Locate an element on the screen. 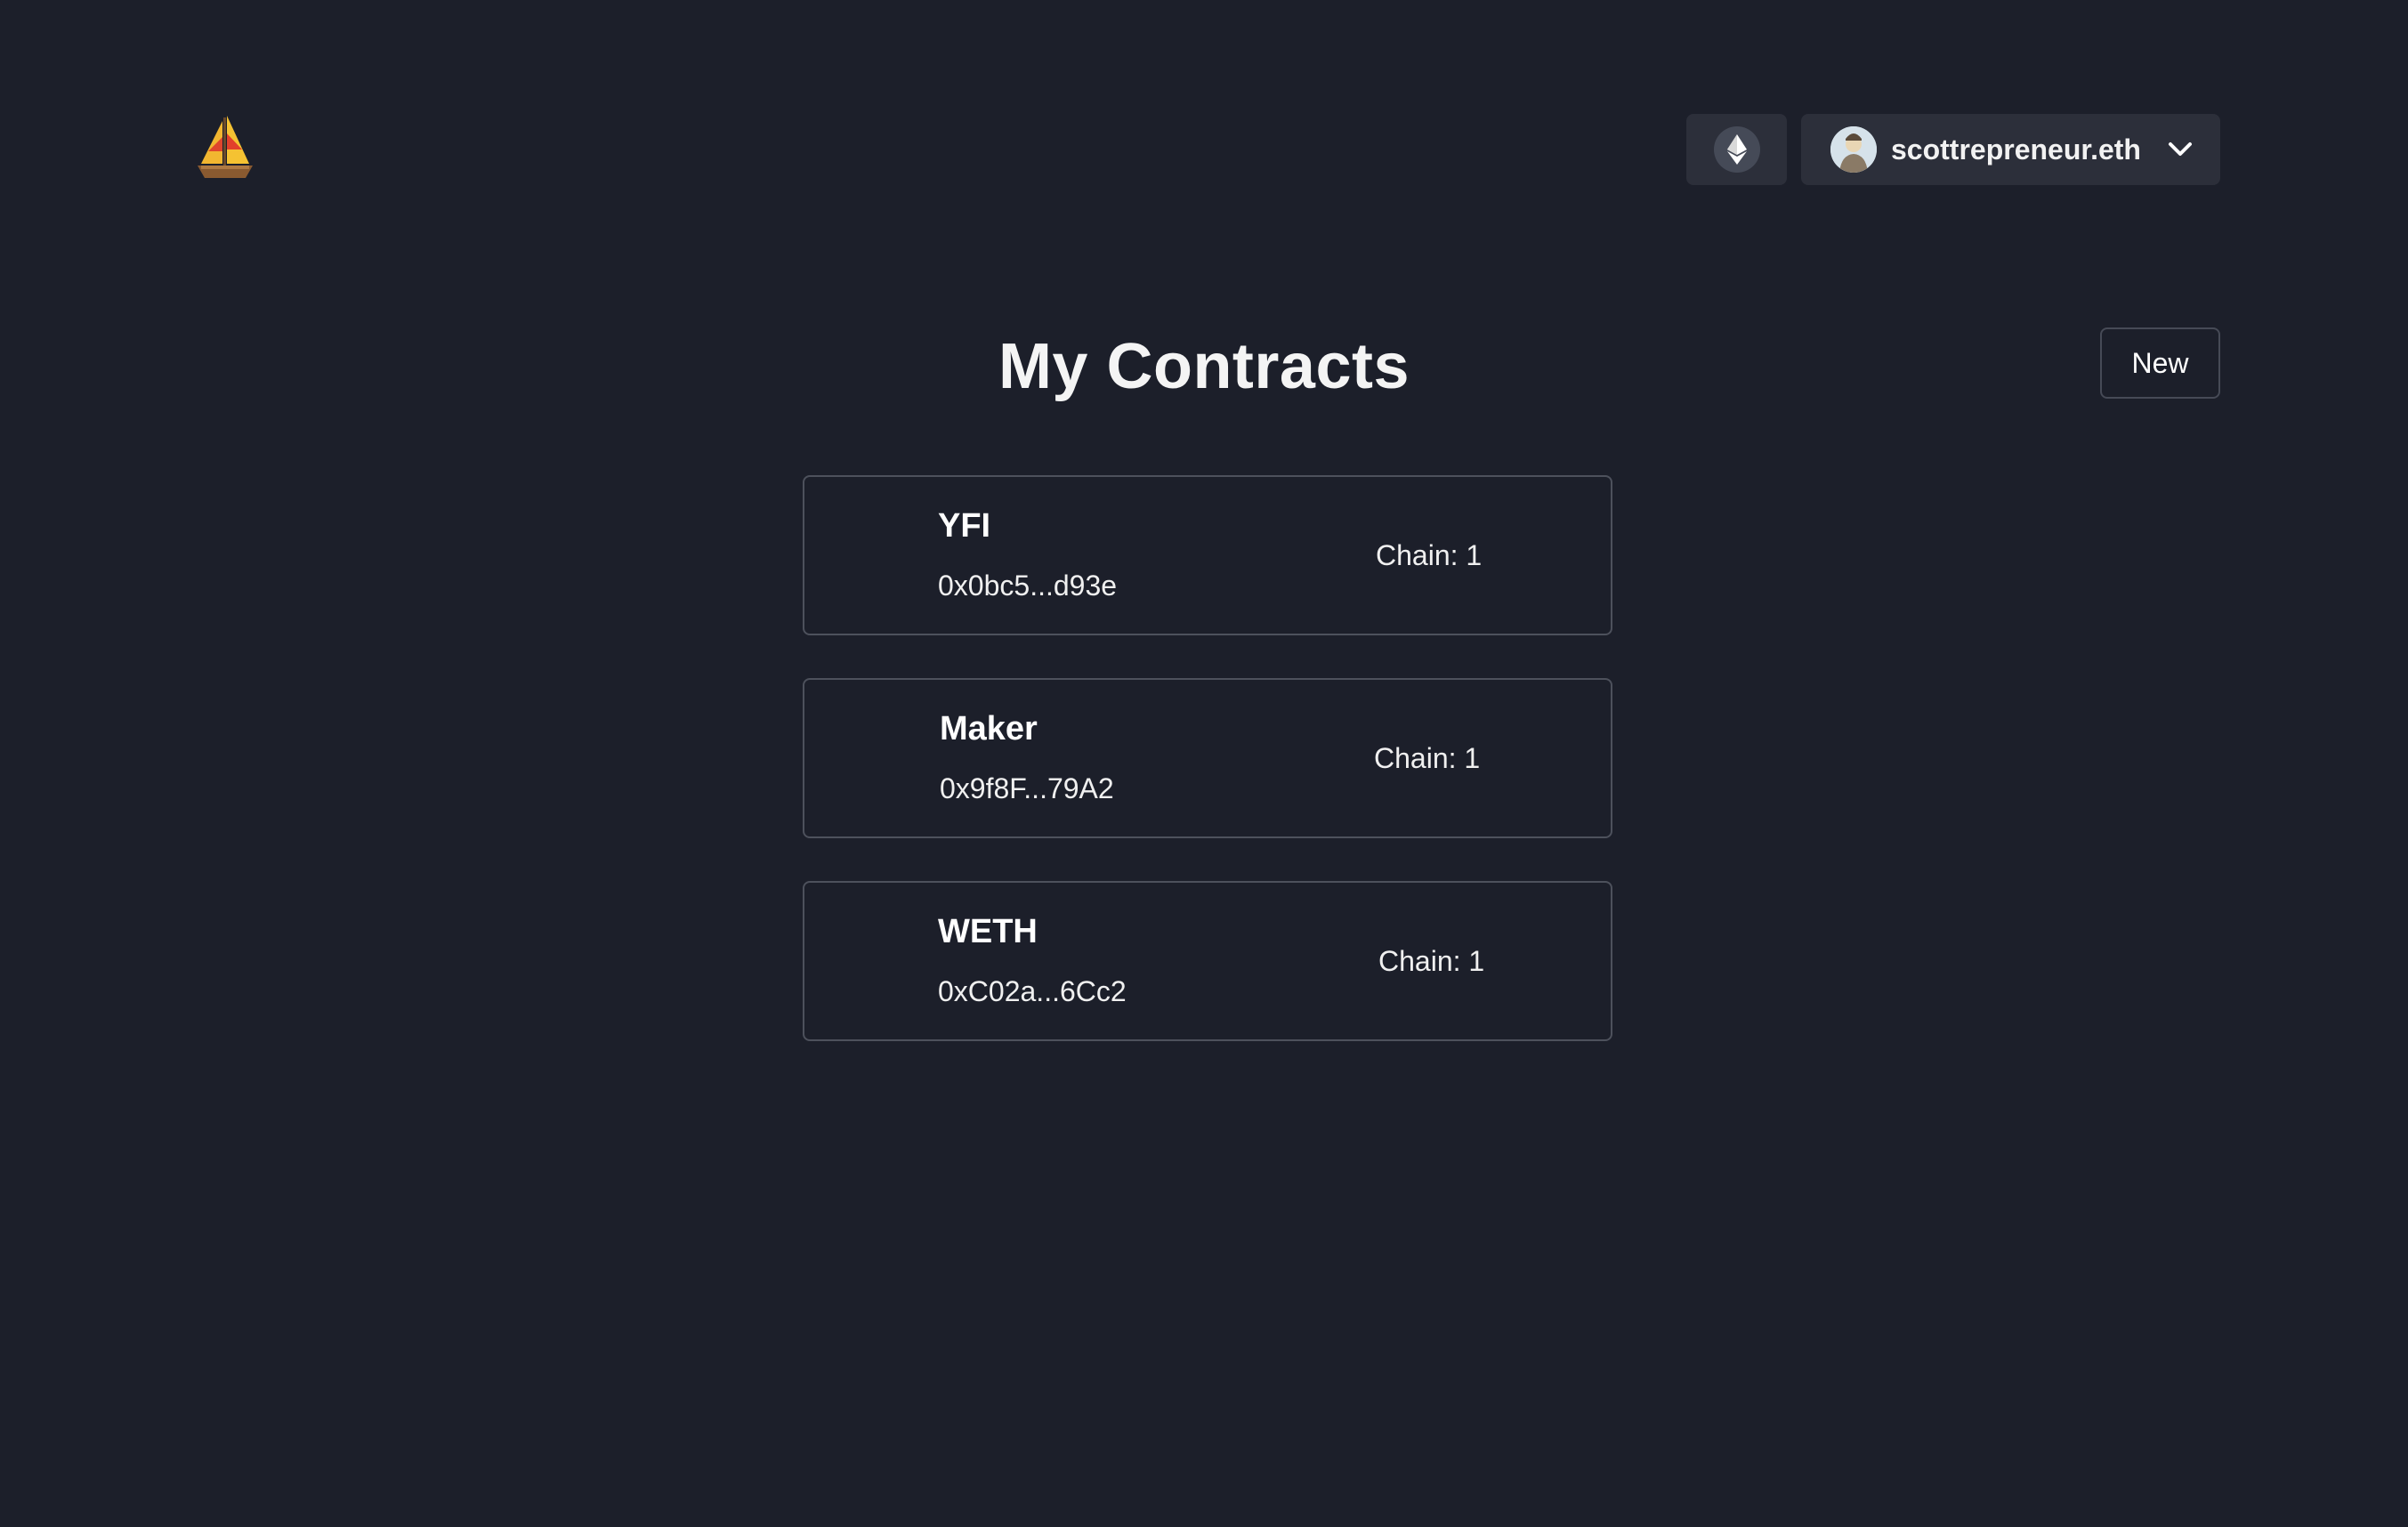  contract-address: 0xC02a...6Cc2 is located at coordinates (1032, 991).